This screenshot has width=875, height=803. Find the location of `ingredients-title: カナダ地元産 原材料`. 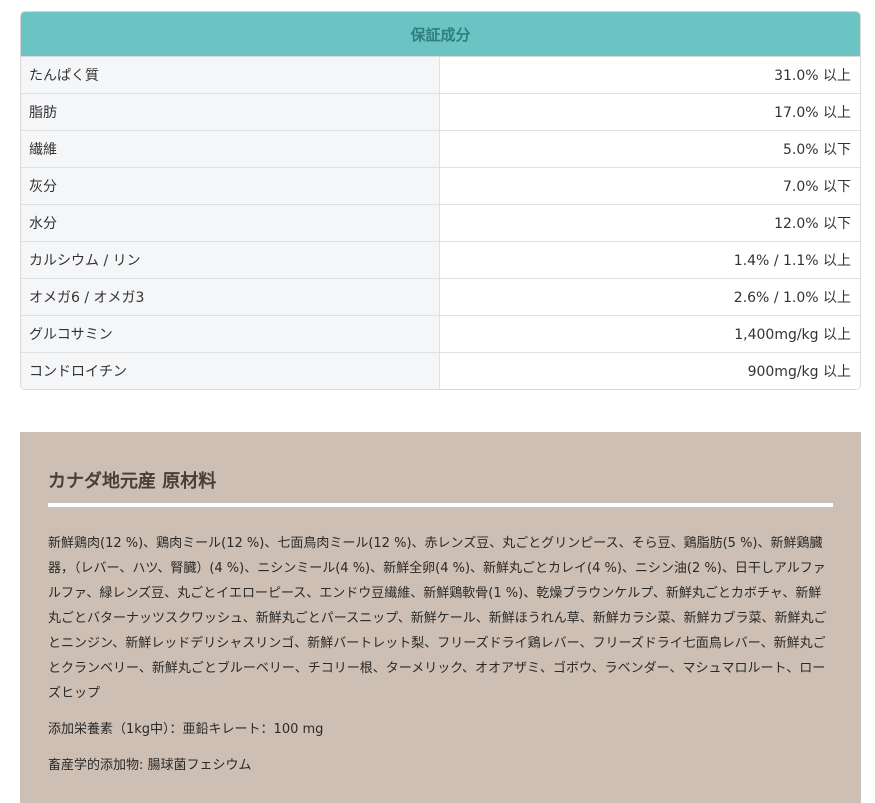

ingredients-title: カナダ地元産 原材料 is located at coordinates (132, 481).